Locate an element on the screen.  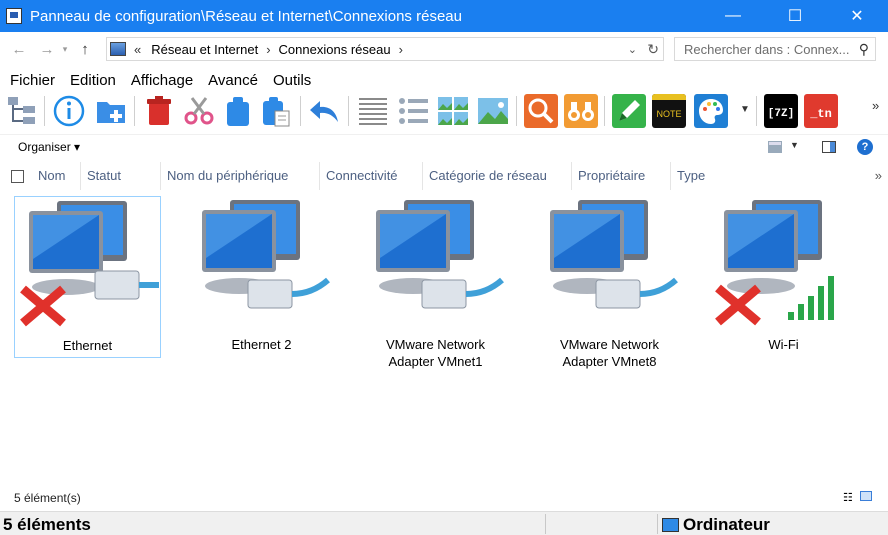
details-view-icon is located at coordinates (373, 111).